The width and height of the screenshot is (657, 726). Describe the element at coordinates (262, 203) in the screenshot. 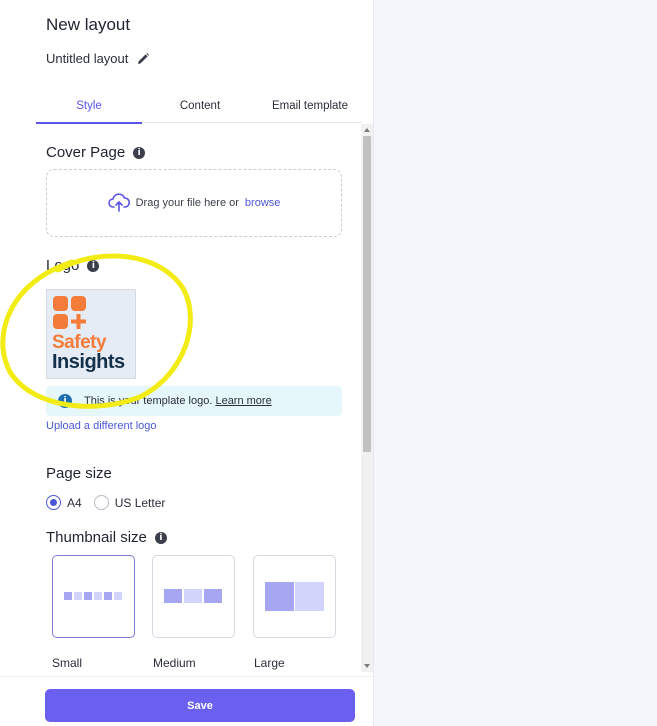

I see `browse-link: browse` at that location.